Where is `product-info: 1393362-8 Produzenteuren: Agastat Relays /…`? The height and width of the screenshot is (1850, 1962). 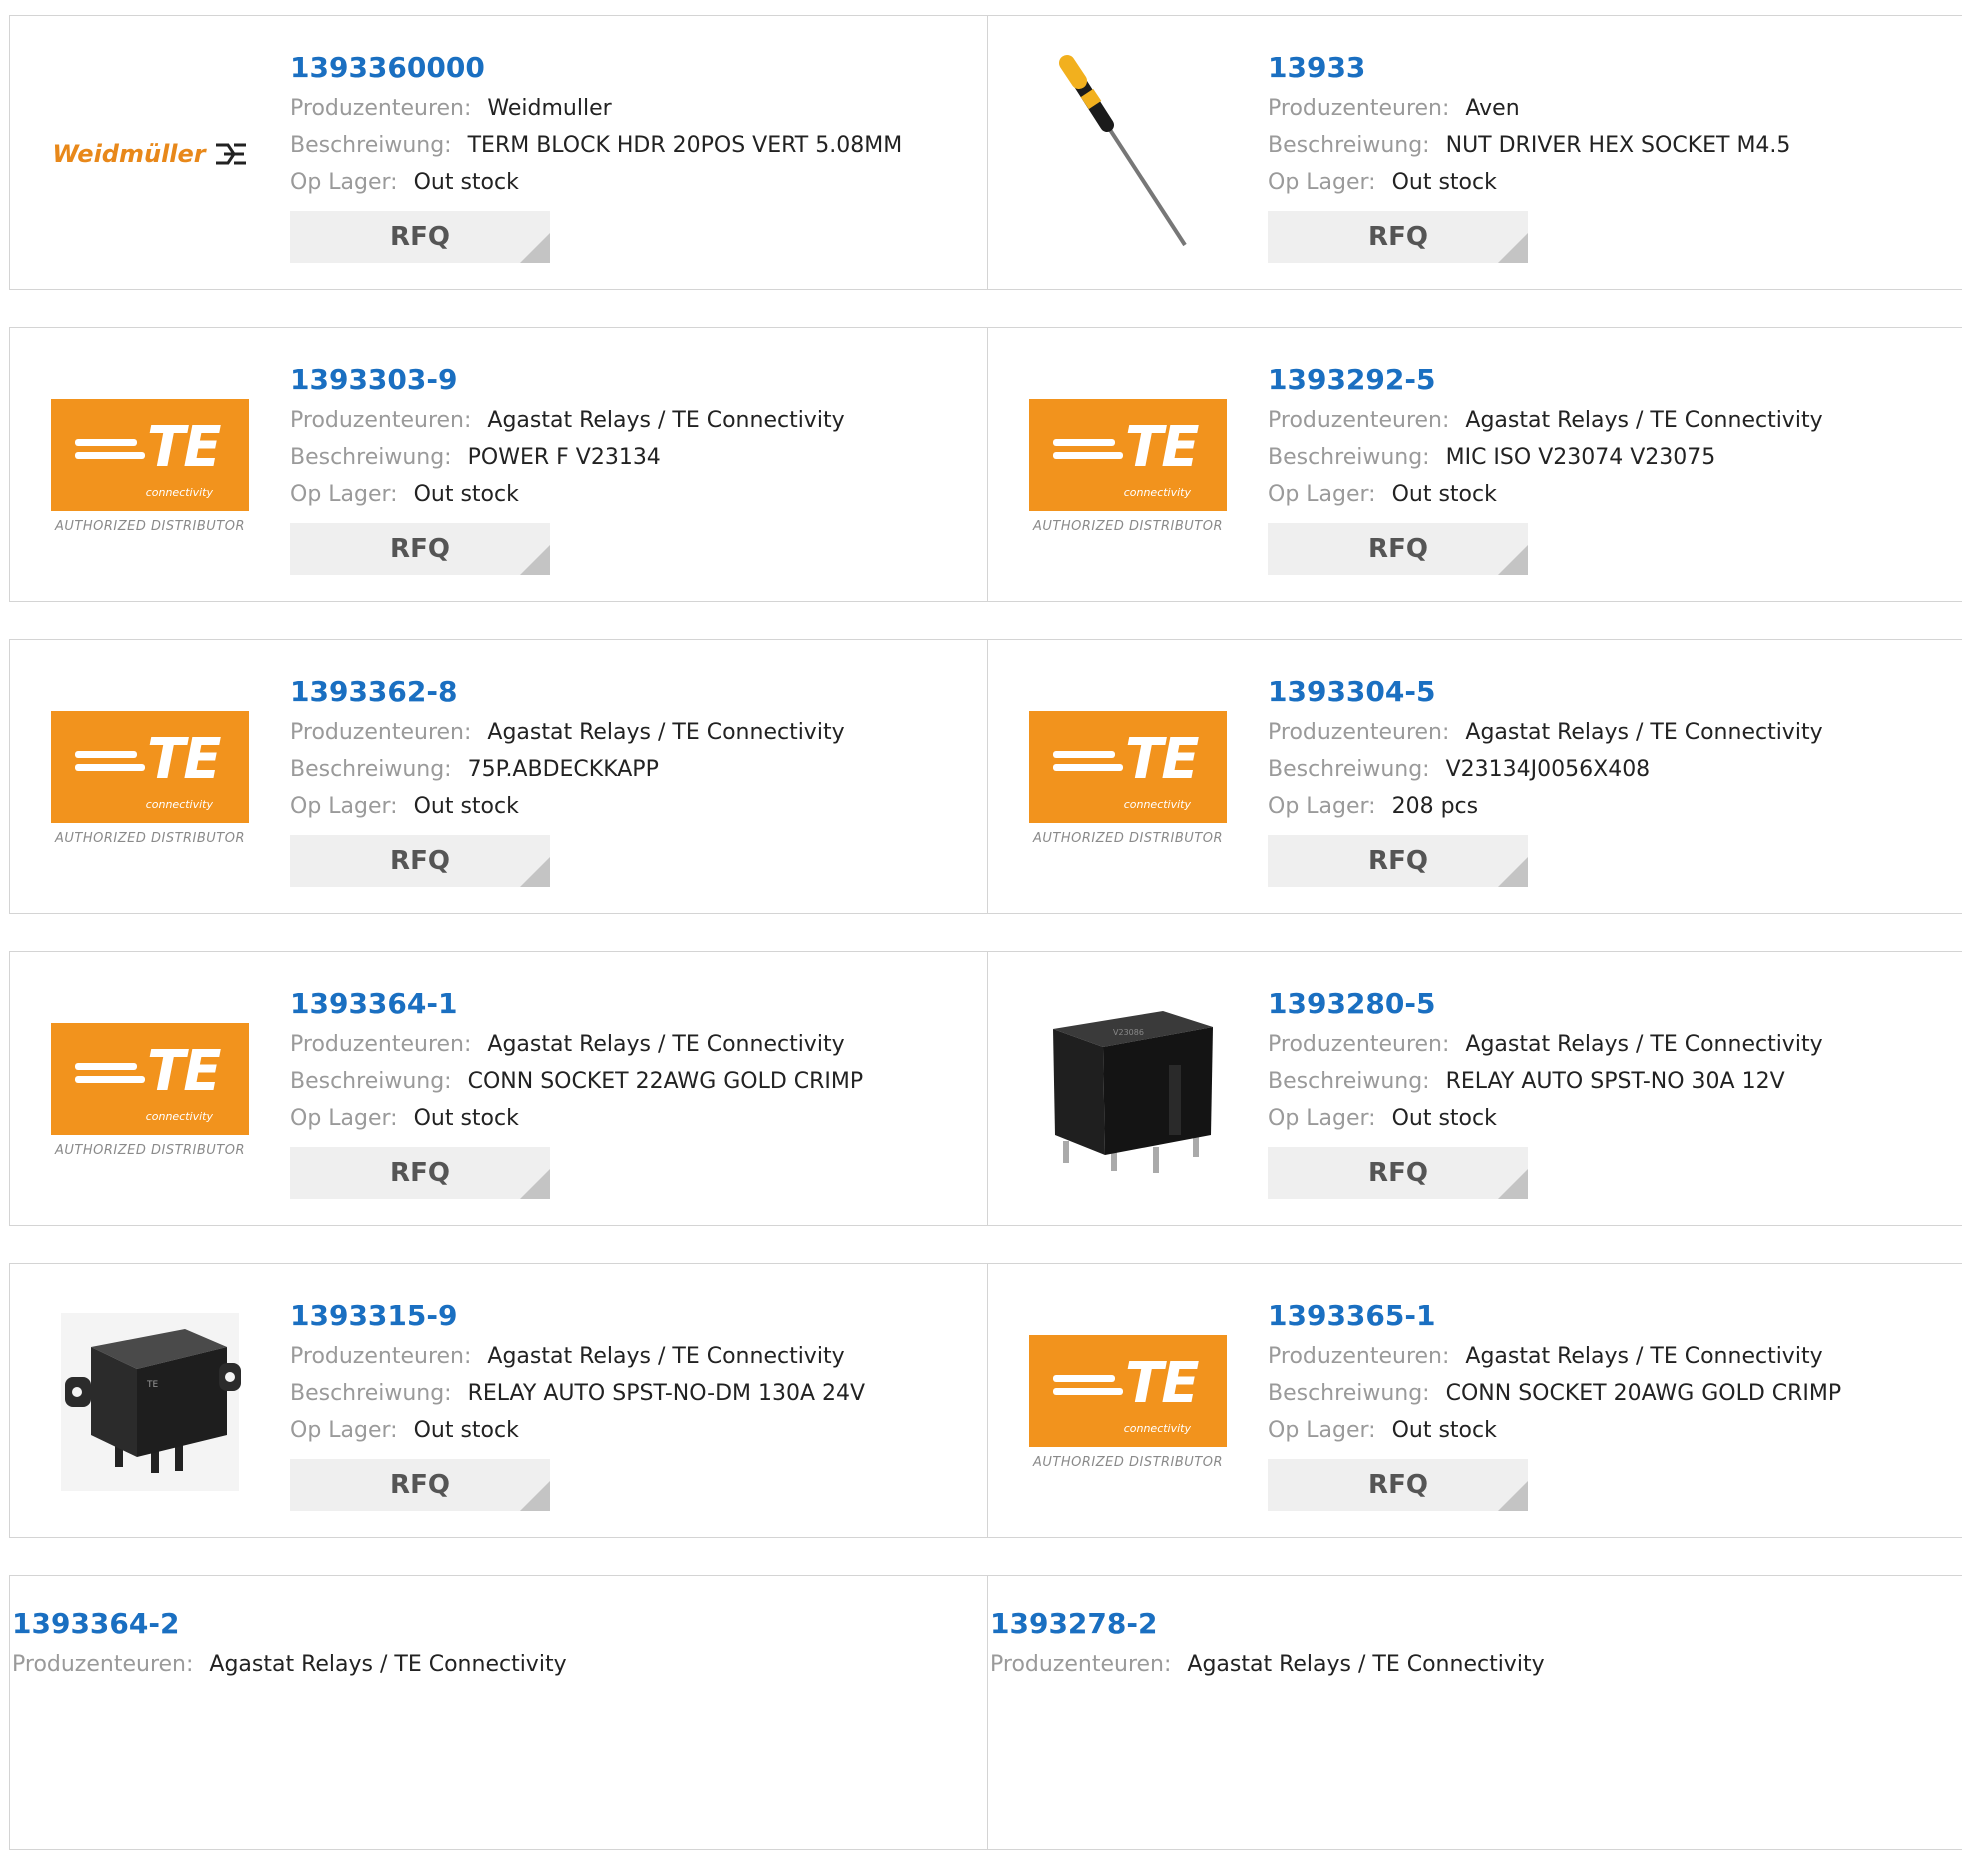 product-info: 1393362-8 Produzenteuren: Agastat Relays /… is located at coordinates (633, 779).